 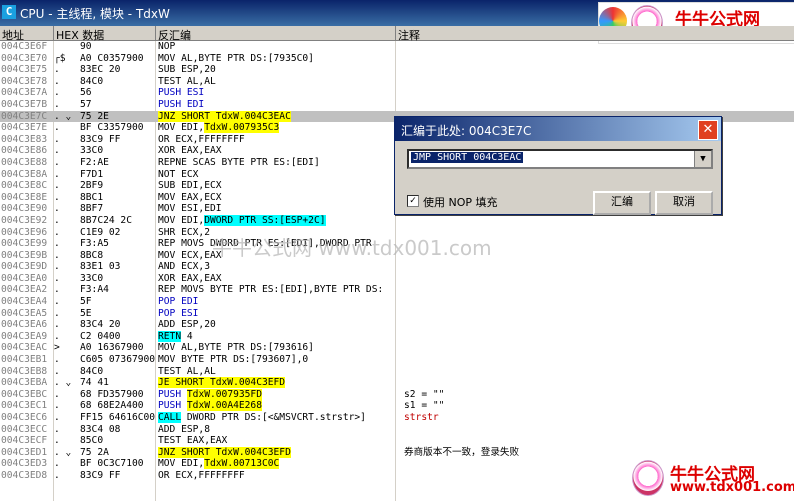 I want to click on table-row: 004C3E75. 83EC 20 SUB ESP,20, so click(x=397, y=70).